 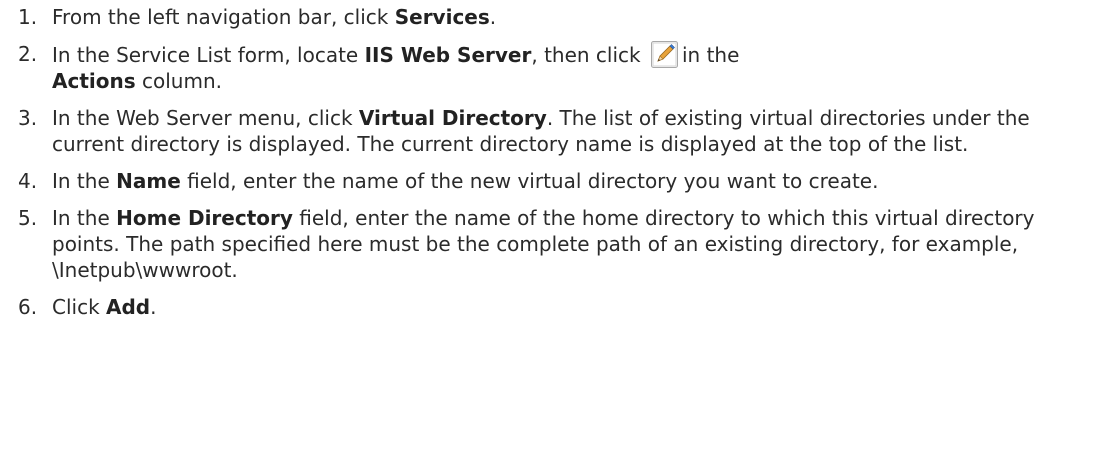 What do you see at coordinates (448, 55) in the screenshot?
I see `iis-web-server-label: IIS Web Server` at bounding box center [448, 55].